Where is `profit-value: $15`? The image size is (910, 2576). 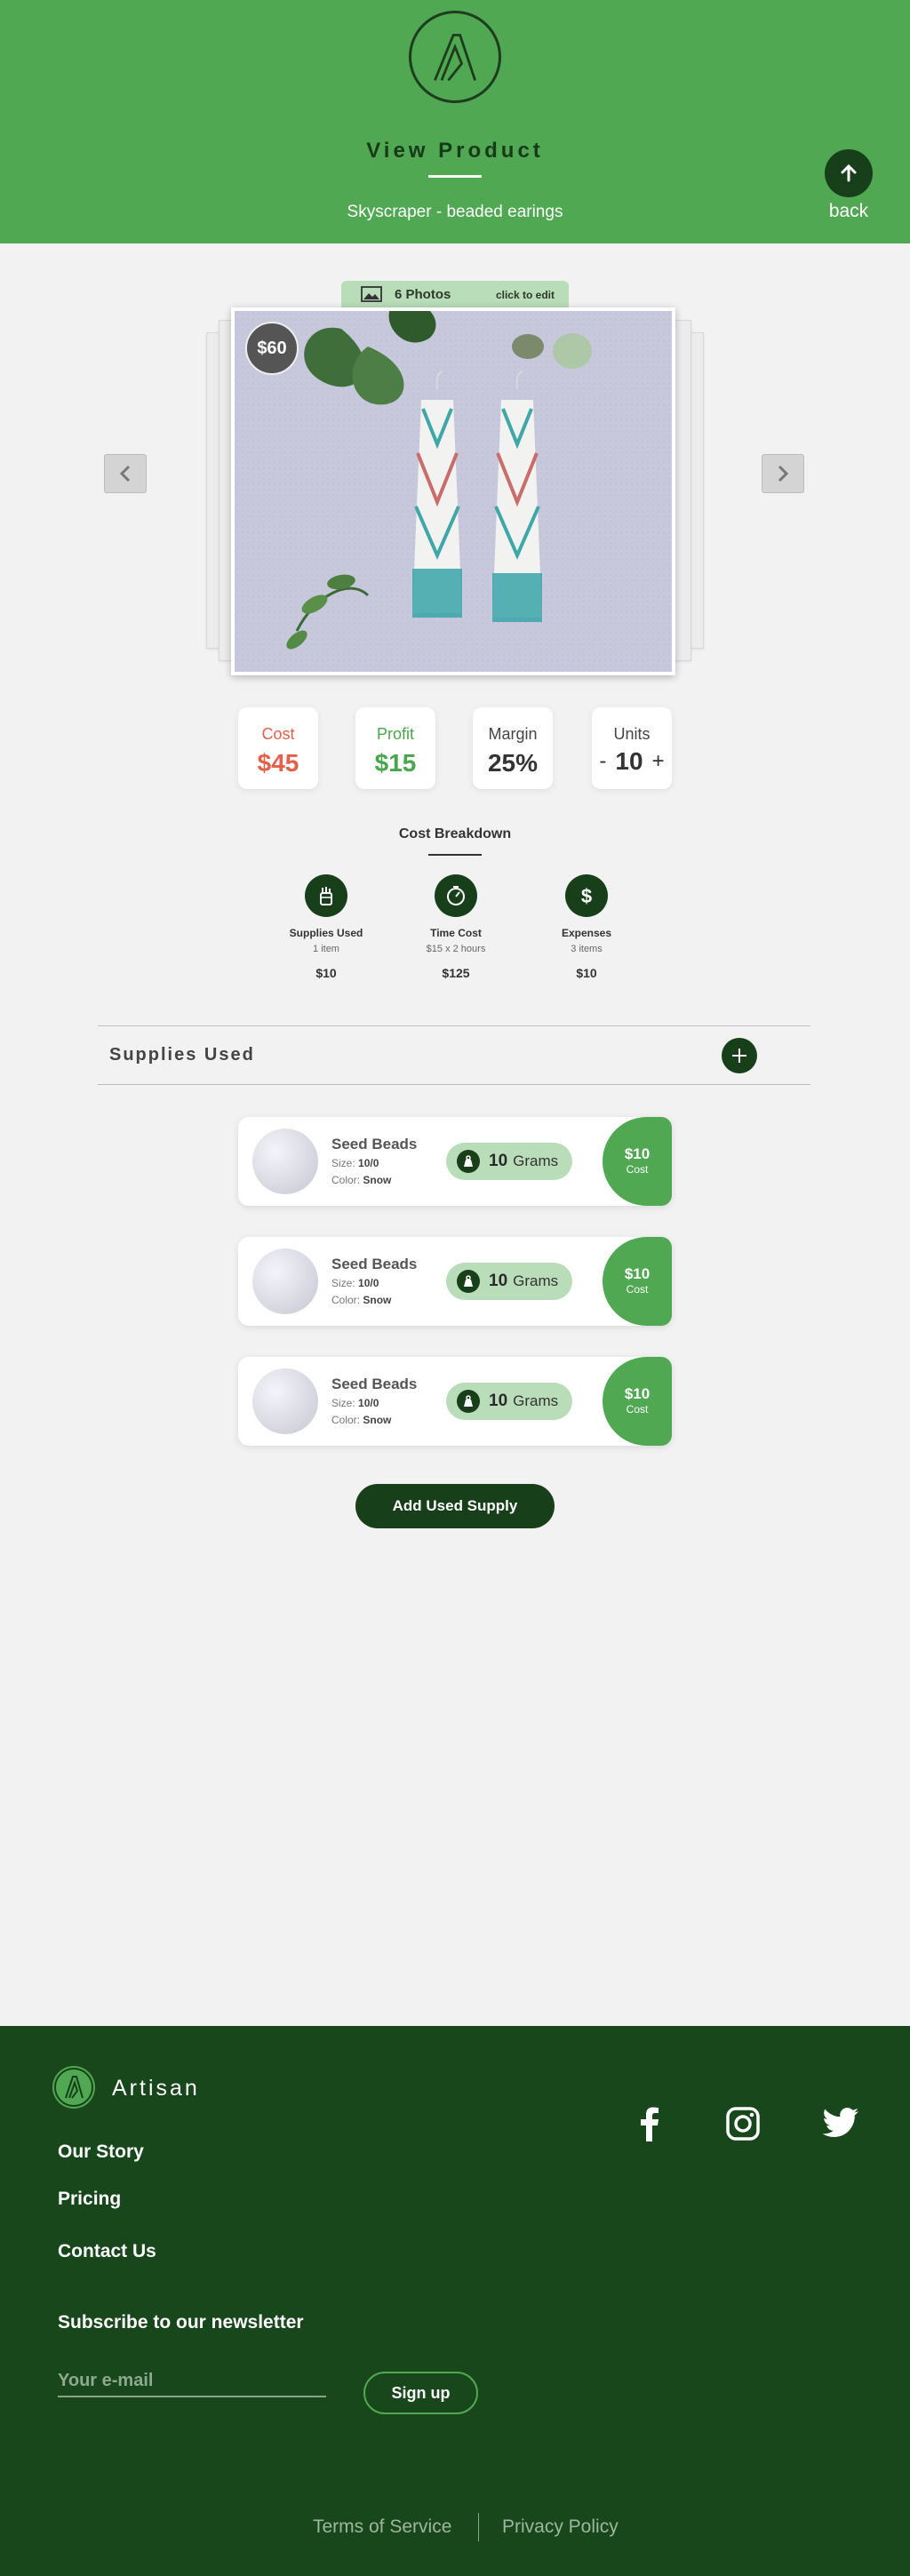
profit-value: $15 is located at coordinates (395, 763).